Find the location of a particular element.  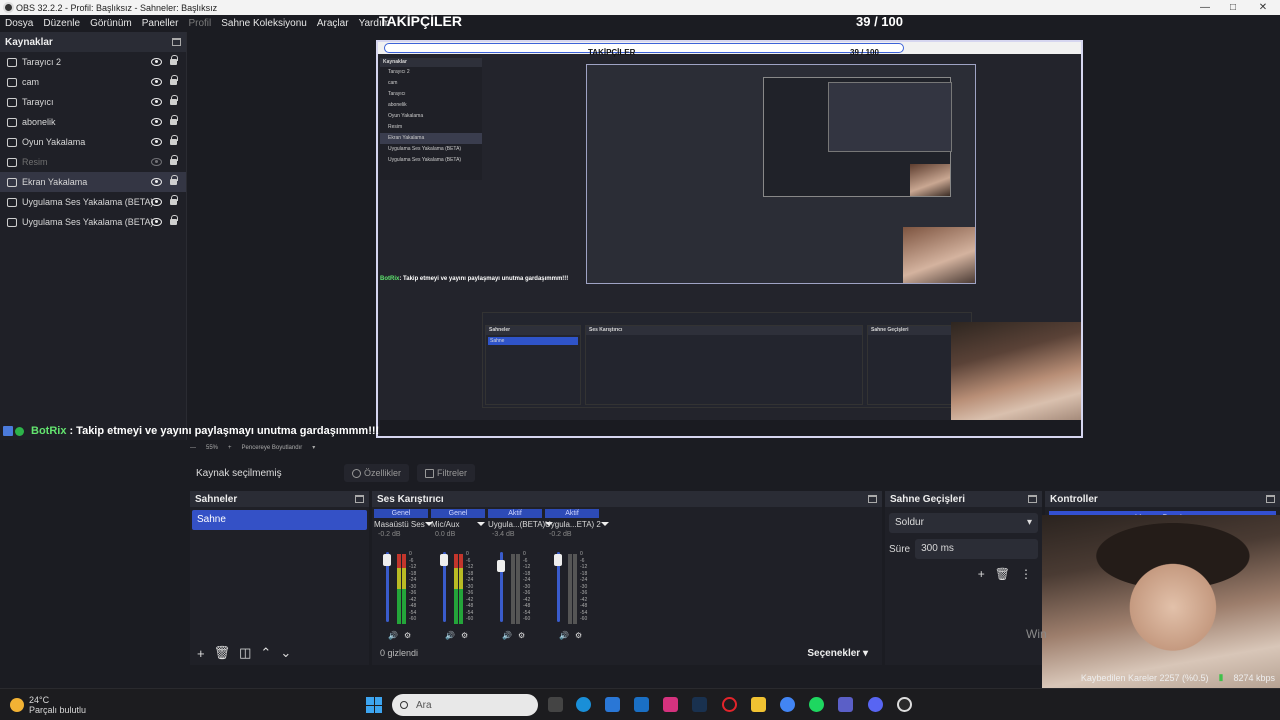

taskbar-search: Ara is located at coordinates (465, 705).